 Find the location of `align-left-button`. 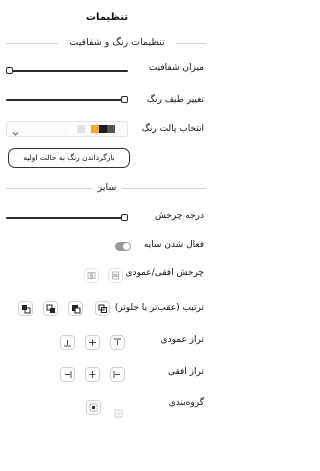

align-left-button is located at coordinates (117, 374).